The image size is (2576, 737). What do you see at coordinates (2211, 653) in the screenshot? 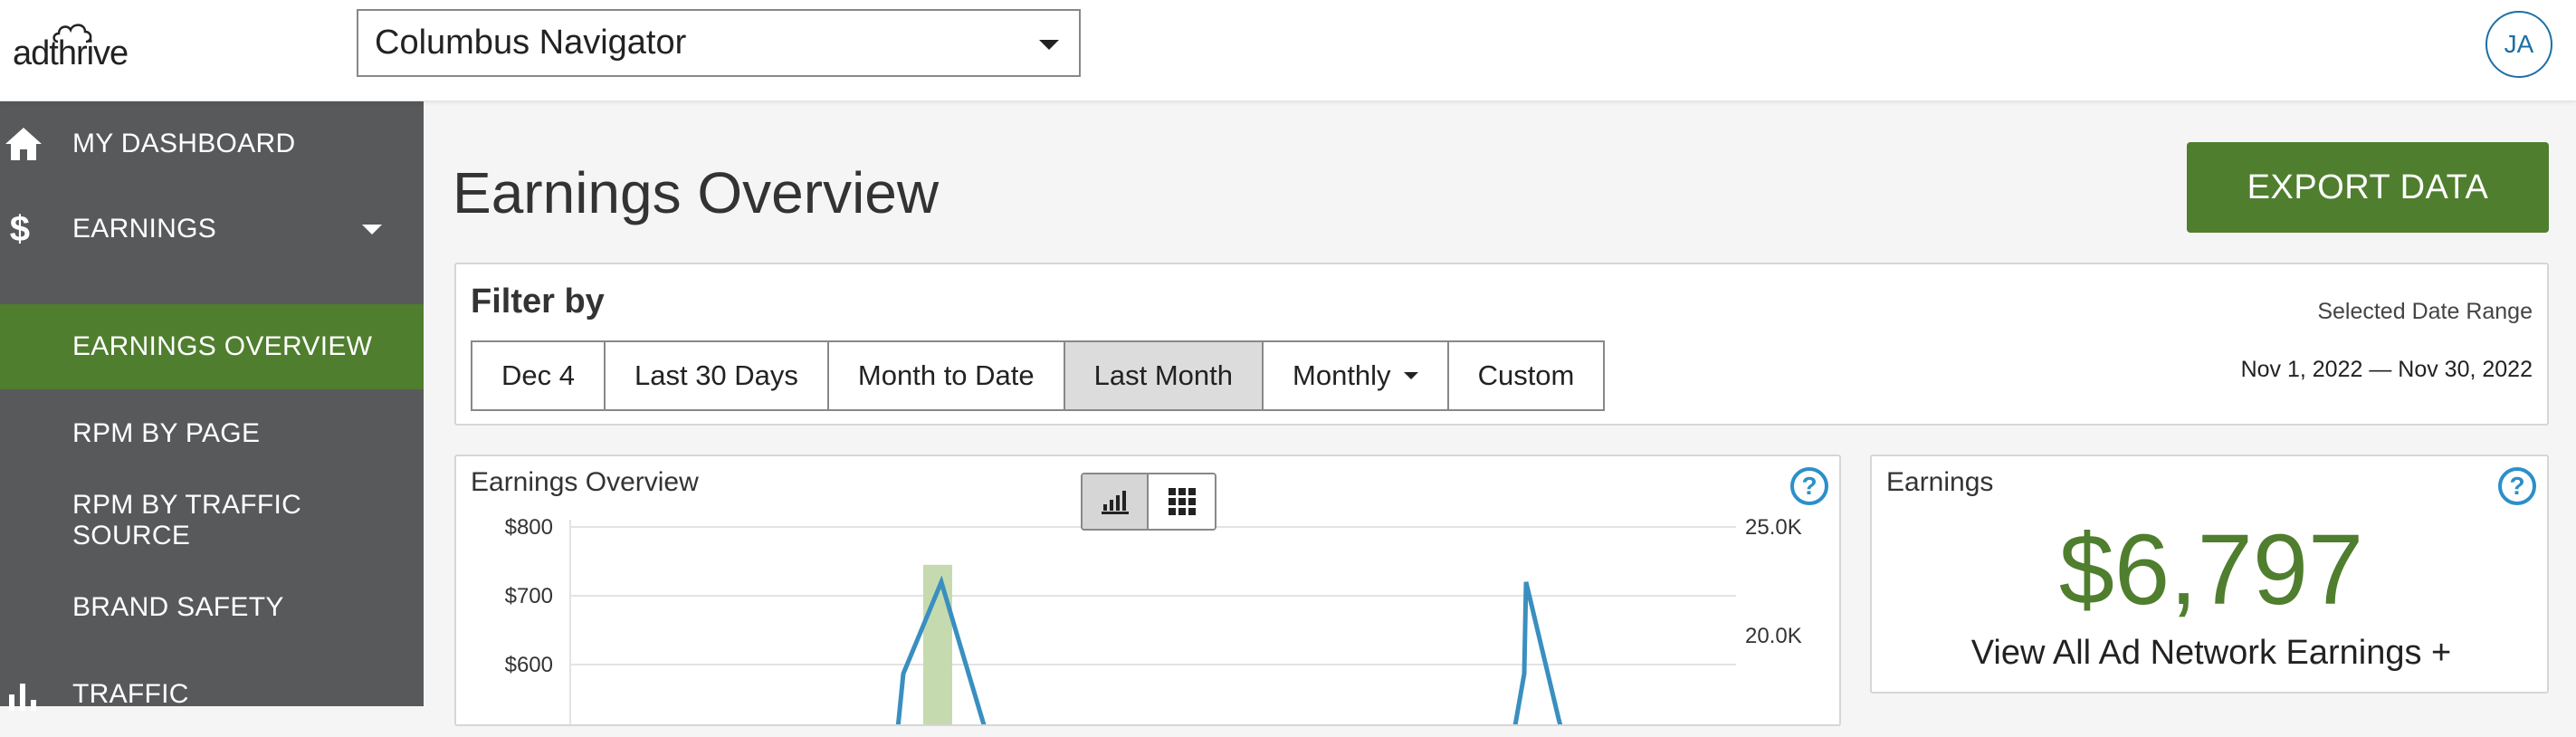
I see `view-all-ad-network-earnings-link: View All Ad Network Earnings +` at bounding box center [2211, 653].